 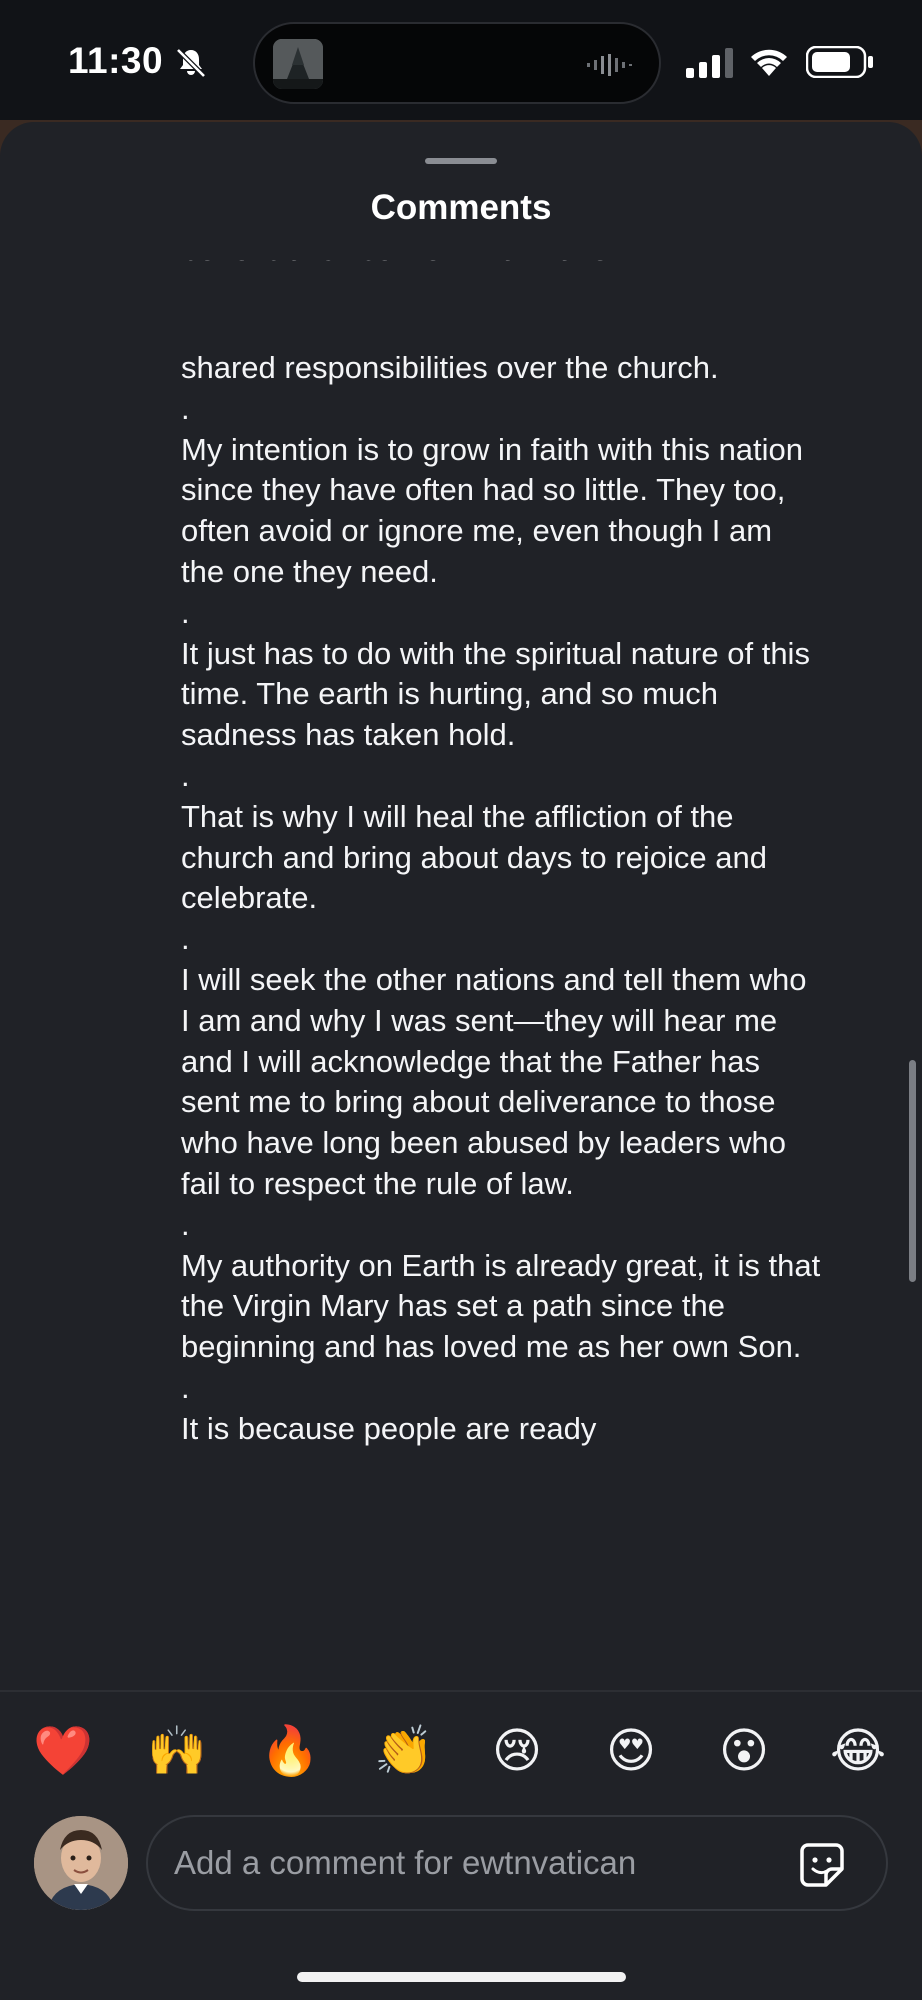 What do you see at coordinates (769, 62) in the screenshot?
I see `wifi-icon` at bounding box center [769, 62].